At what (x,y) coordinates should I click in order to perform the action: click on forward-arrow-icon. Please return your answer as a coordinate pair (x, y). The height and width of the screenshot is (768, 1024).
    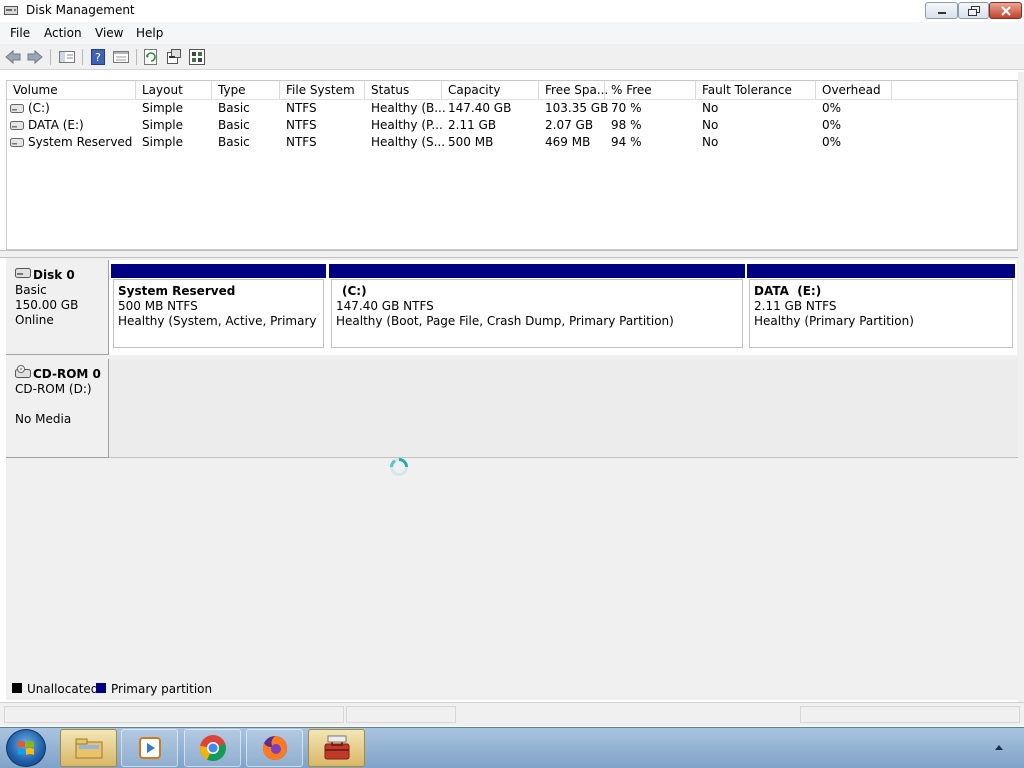
    Looking at the image, I should click on (35, 57).